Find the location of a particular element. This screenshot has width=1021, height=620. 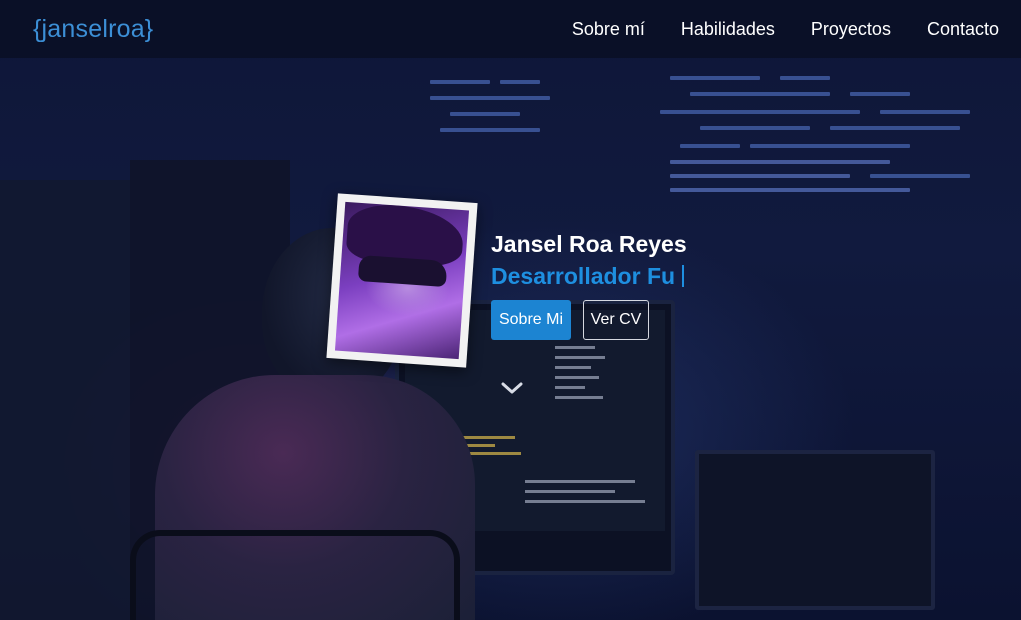

background-monitor-secondary is located at coordinates (815, 530).